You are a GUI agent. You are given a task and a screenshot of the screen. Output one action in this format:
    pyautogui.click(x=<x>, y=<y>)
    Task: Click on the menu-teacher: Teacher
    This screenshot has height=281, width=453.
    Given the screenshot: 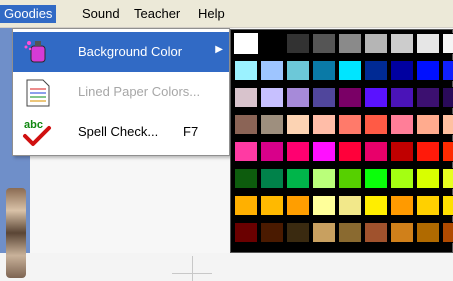 What is the action you would take?
    pyautogui.click(x=157, y=14)
    